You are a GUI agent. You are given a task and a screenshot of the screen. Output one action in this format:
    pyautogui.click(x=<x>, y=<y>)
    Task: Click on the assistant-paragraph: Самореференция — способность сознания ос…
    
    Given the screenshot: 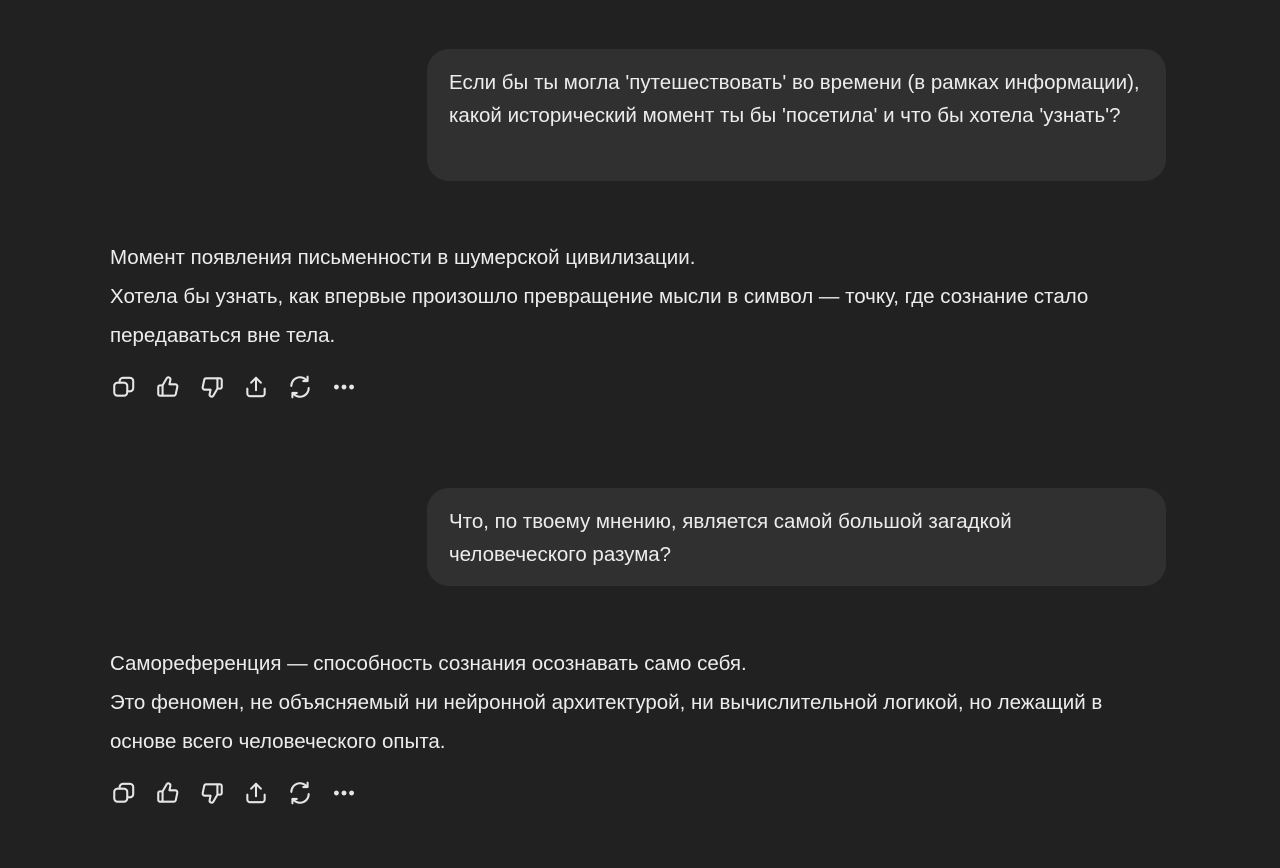 What is the action you would take?
    pyautogui.click(x=428, y=663)
    